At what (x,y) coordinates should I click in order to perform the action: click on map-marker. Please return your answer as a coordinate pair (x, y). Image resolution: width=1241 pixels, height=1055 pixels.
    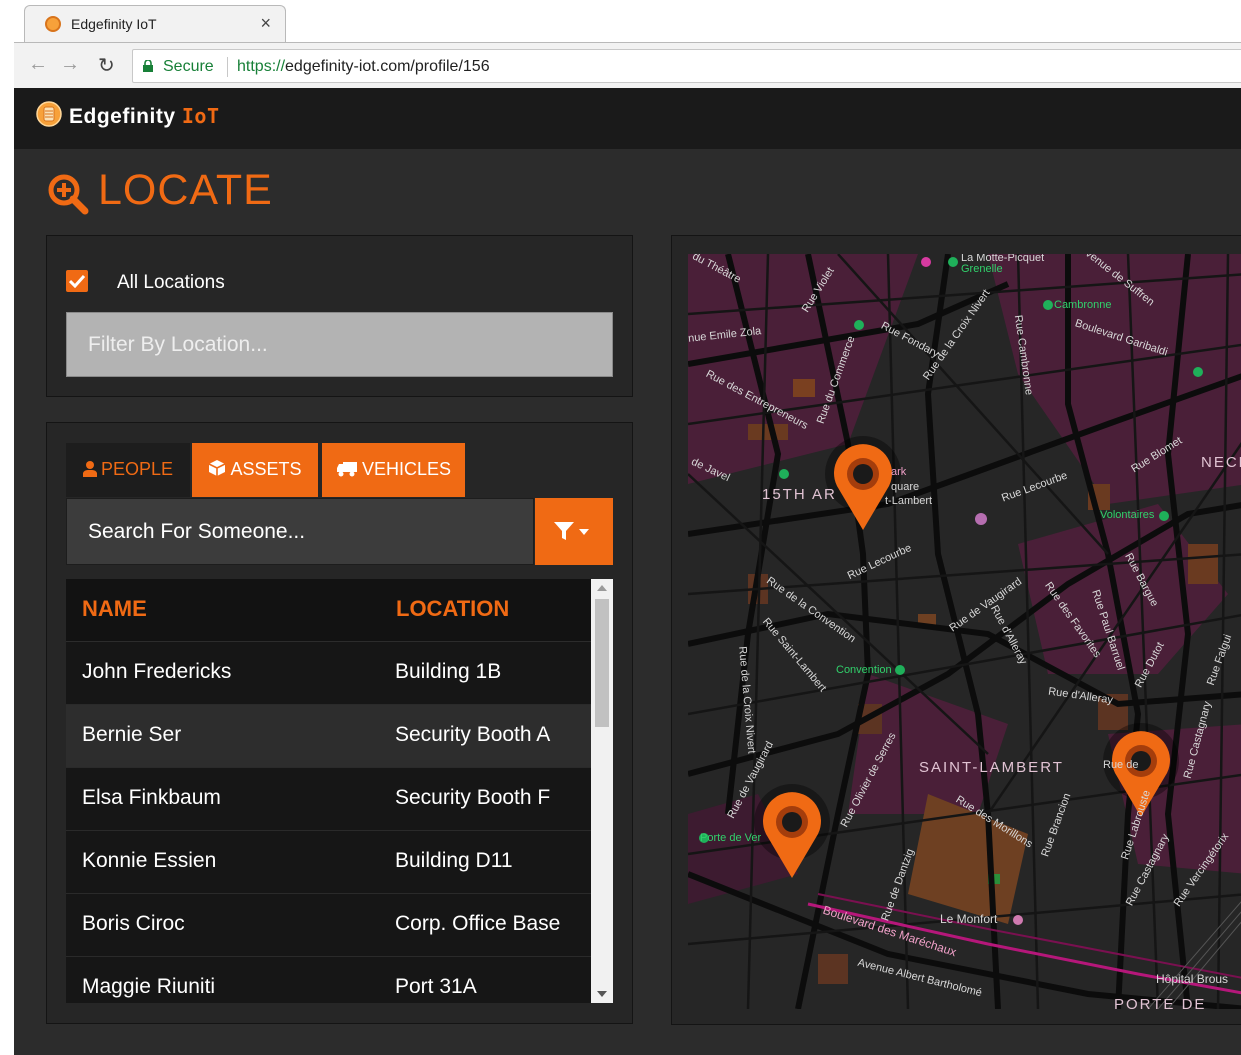
    Looking at the image, I should click on (863, 483).